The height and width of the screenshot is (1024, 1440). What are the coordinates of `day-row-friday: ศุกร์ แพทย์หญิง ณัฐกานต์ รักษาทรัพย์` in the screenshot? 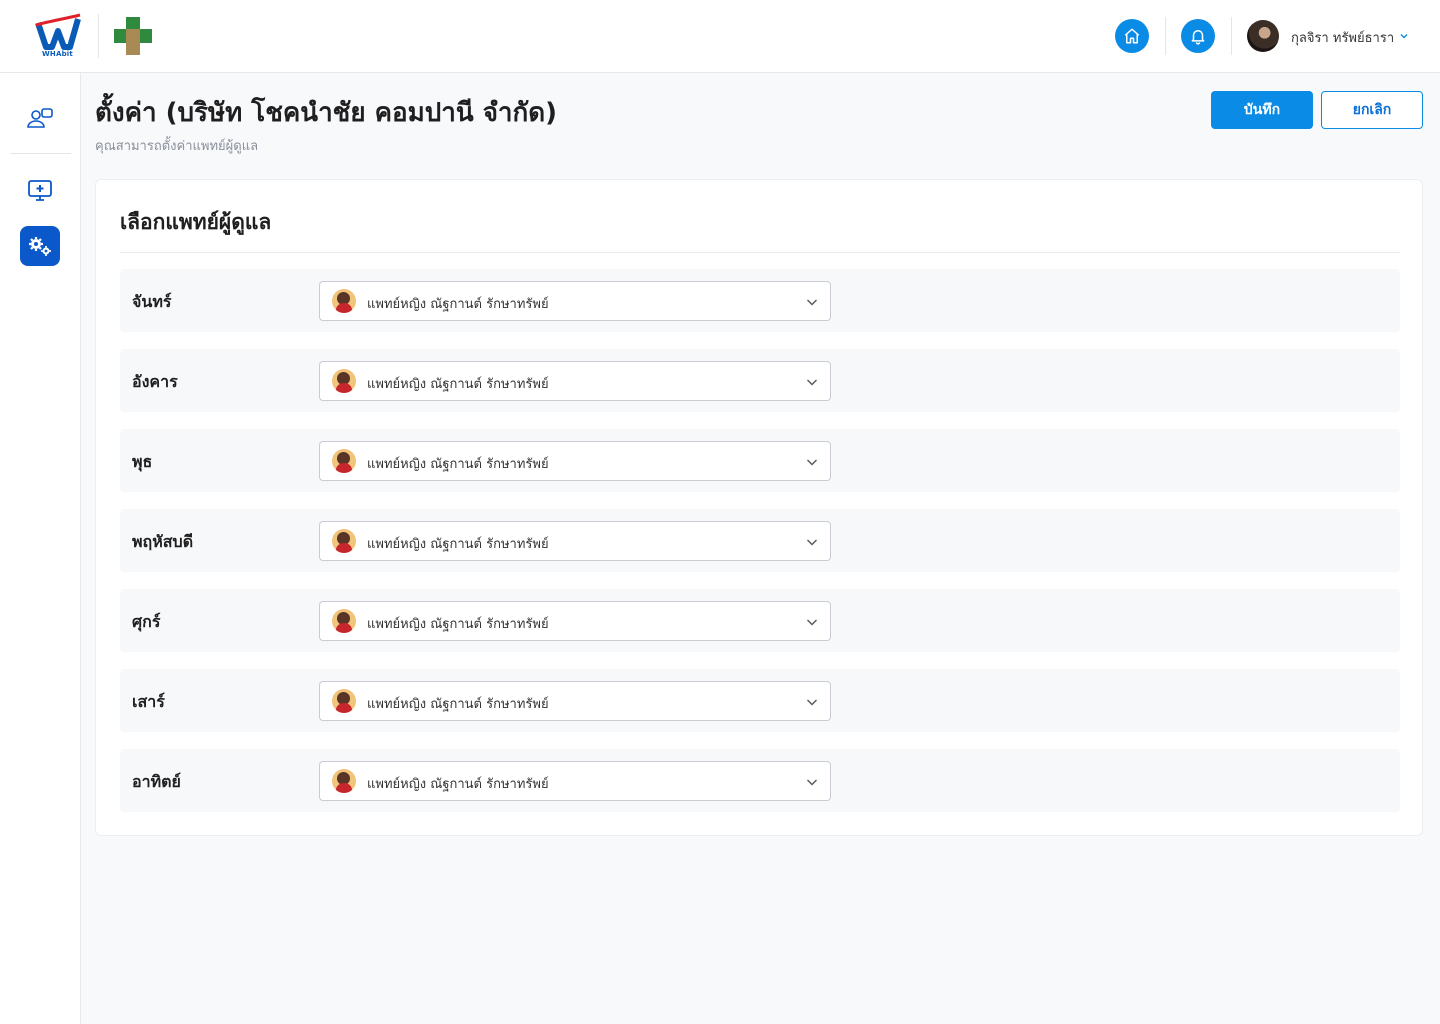 It's located at (760, 620).